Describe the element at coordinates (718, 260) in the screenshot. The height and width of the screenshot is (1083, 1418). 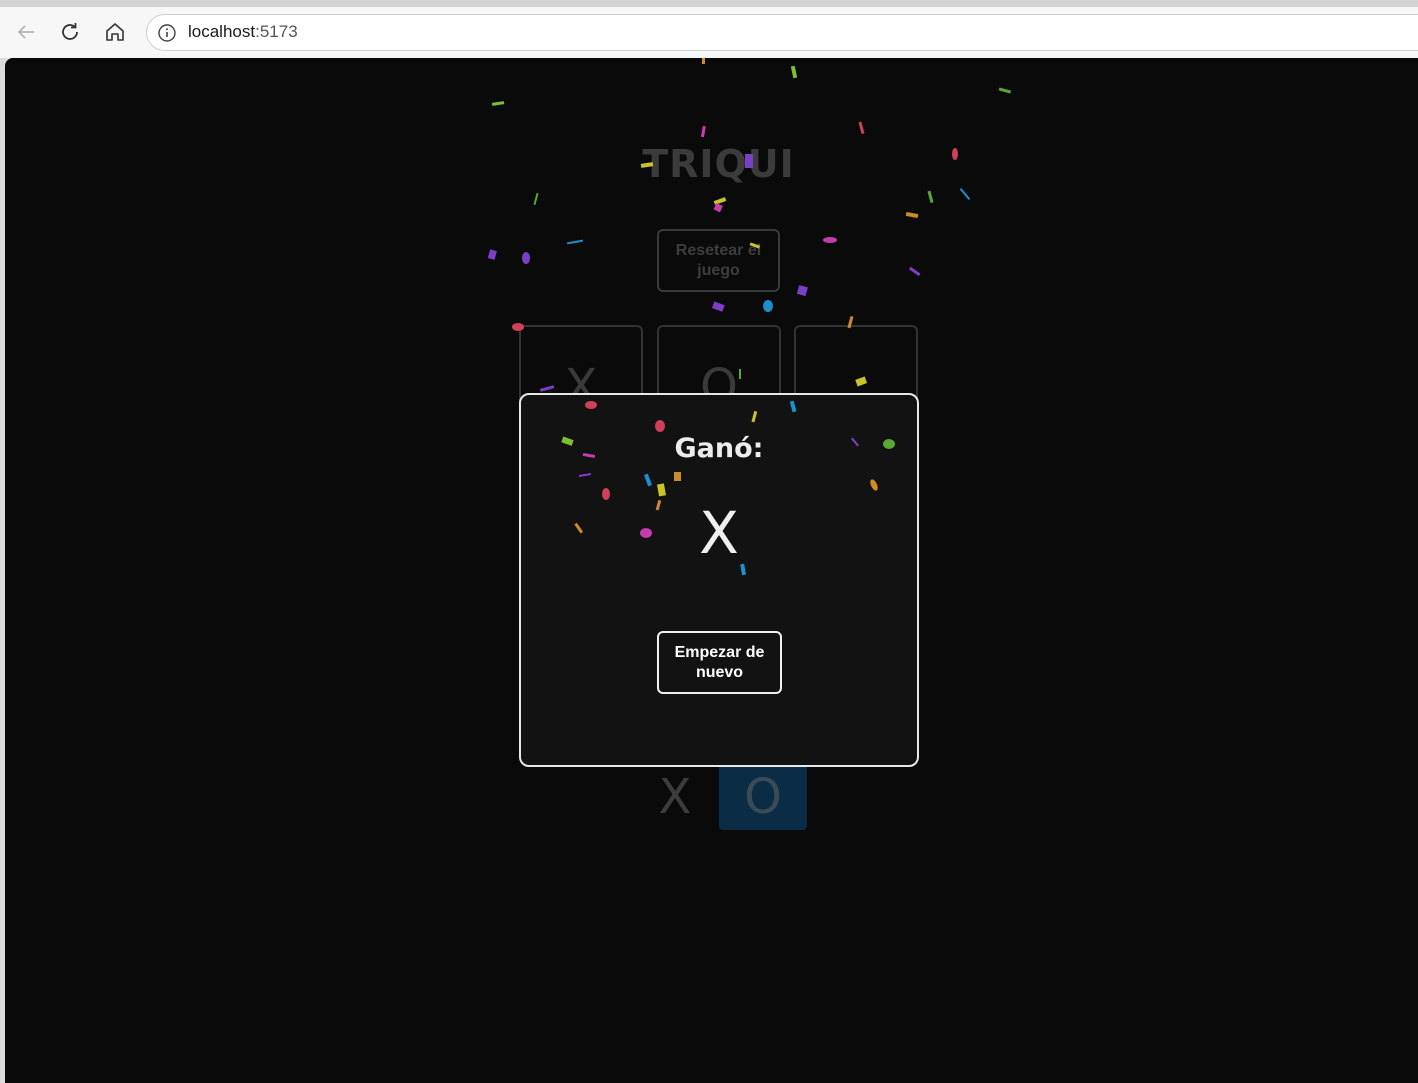
I see `reset-button: Resetear el juego` at that location.